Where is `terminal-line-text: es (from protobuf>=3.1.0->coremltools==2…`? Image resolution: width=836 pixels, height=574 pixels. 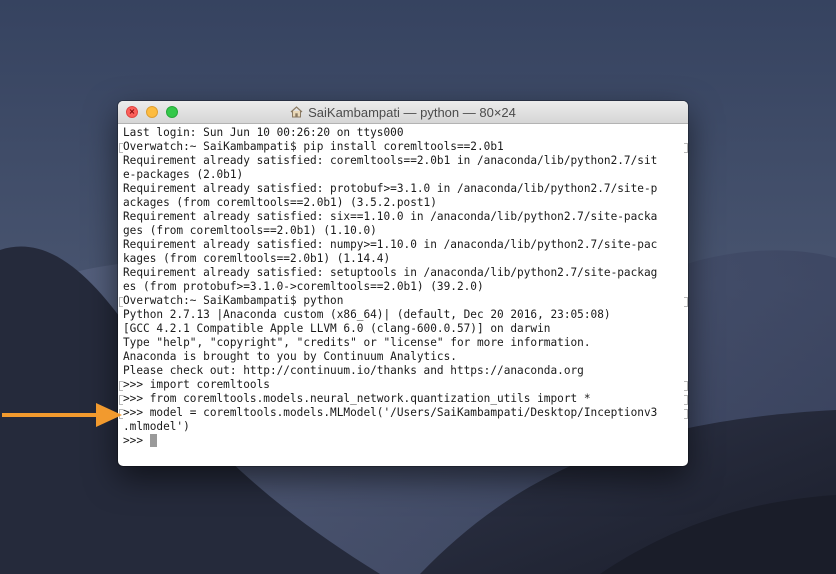 terminal-line-text: es (from protobuf>=3.1.0->coremltools==2… is located at coordinates (303, 286).